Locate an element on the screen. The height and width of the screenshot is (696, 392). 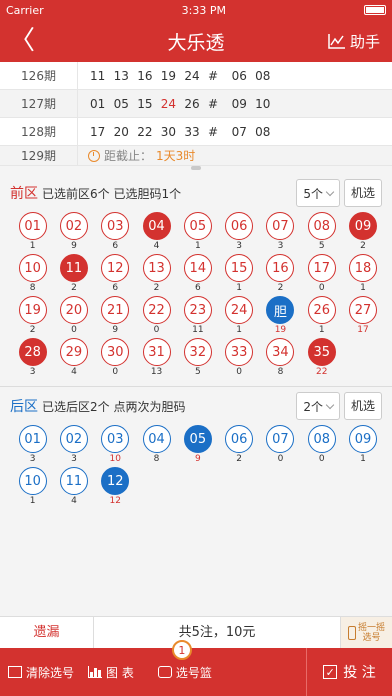
front-ball: 34 is located at coordinates (280, 352).